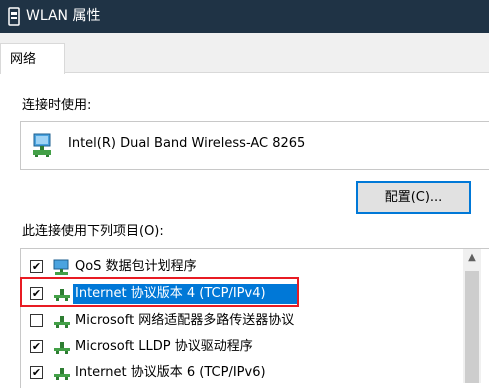 This screenshot has height=388, width=489. I want to click on tab-strip, so click(244, 53).